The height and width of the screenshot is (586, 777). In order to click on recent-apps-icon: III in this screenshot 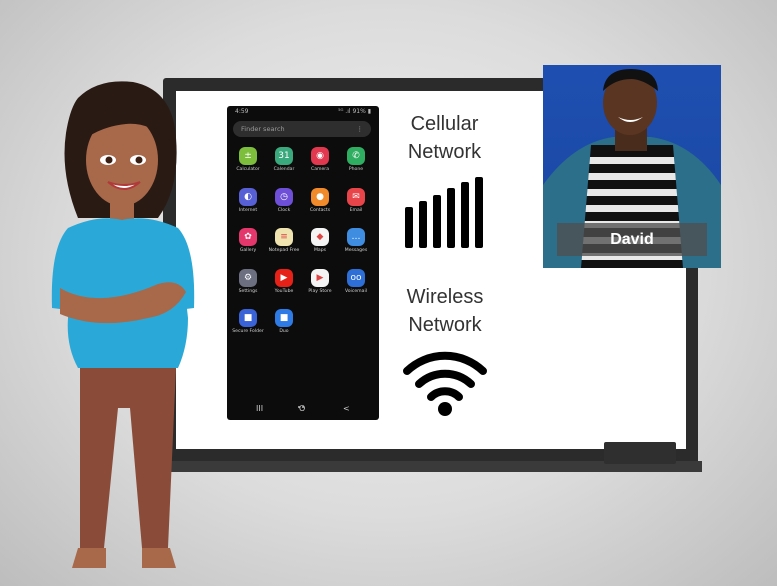, I will do `click(260, 408)`.